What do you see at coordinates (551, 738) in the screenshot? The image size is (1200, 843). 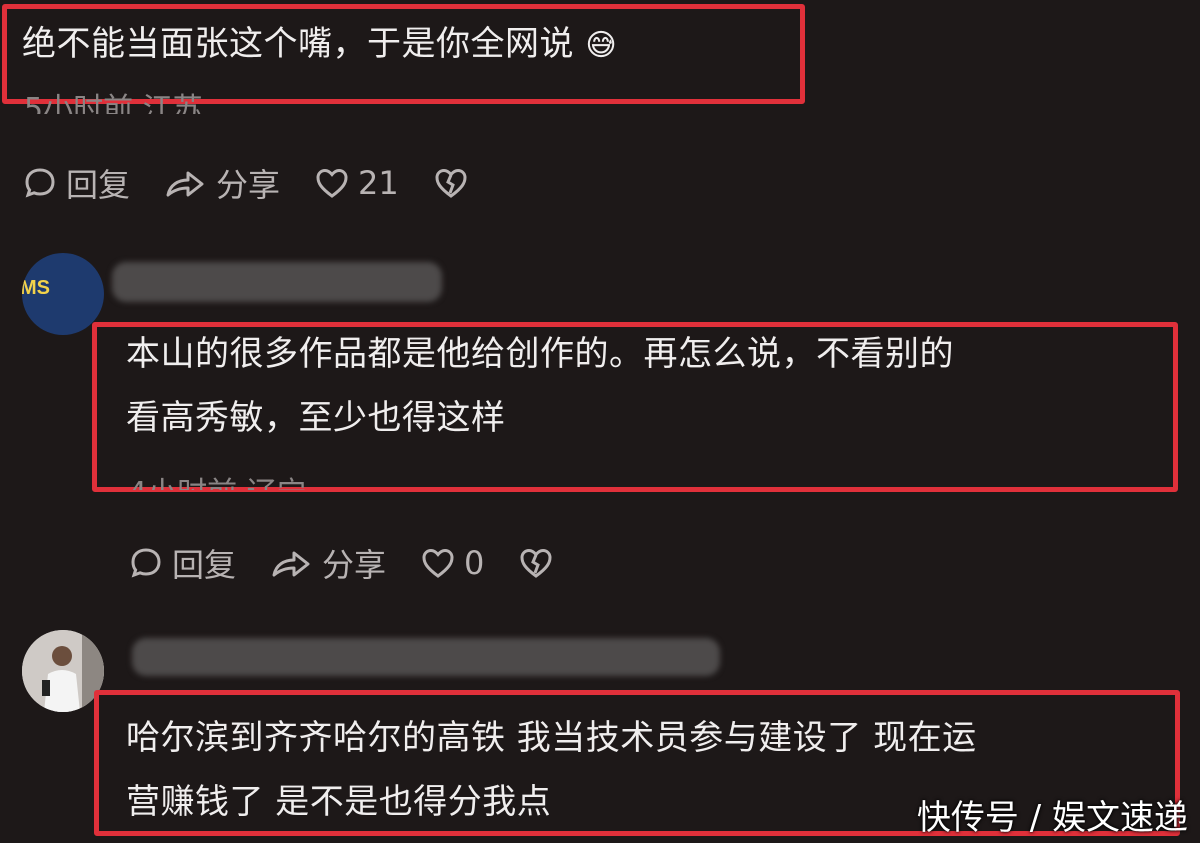 I see `comment-3-line-1: 哈尔滨到齐齐哈尔的高铁 我当技术员参与建设了 现在运` at bounding box center [551, 738].